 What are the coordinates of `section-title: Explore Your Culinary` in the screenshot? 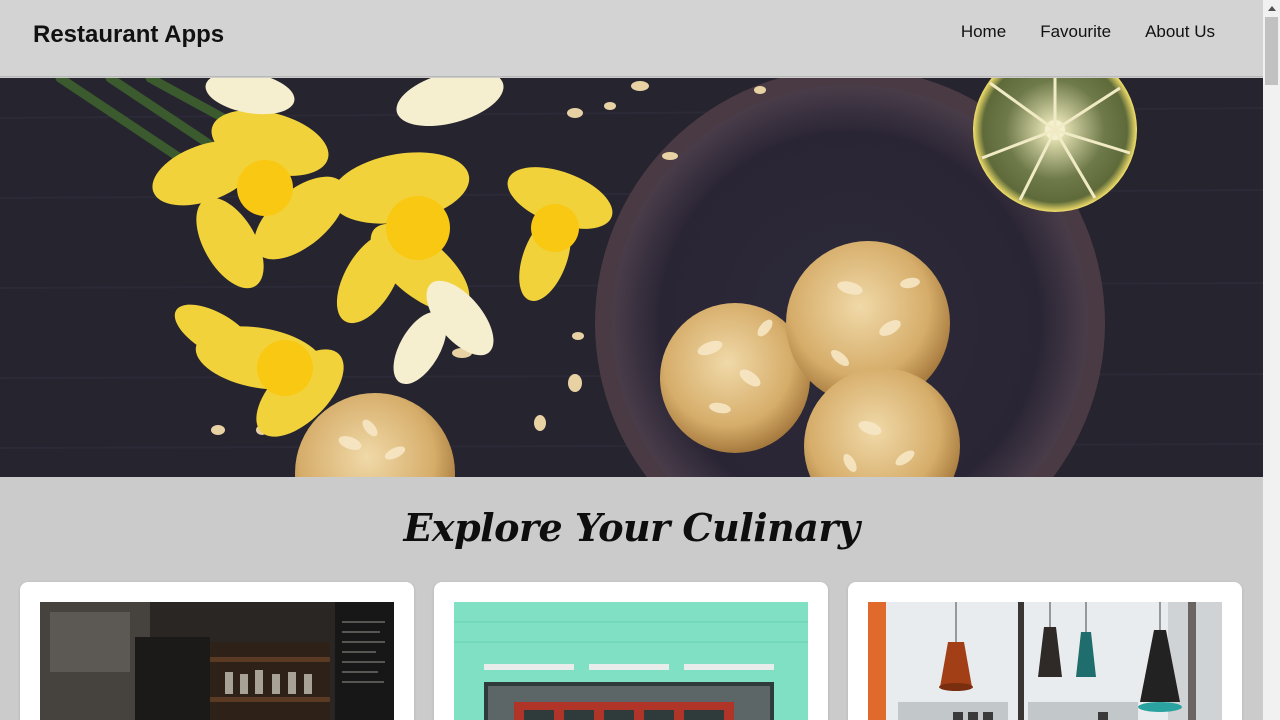 It's located at (631, 527).